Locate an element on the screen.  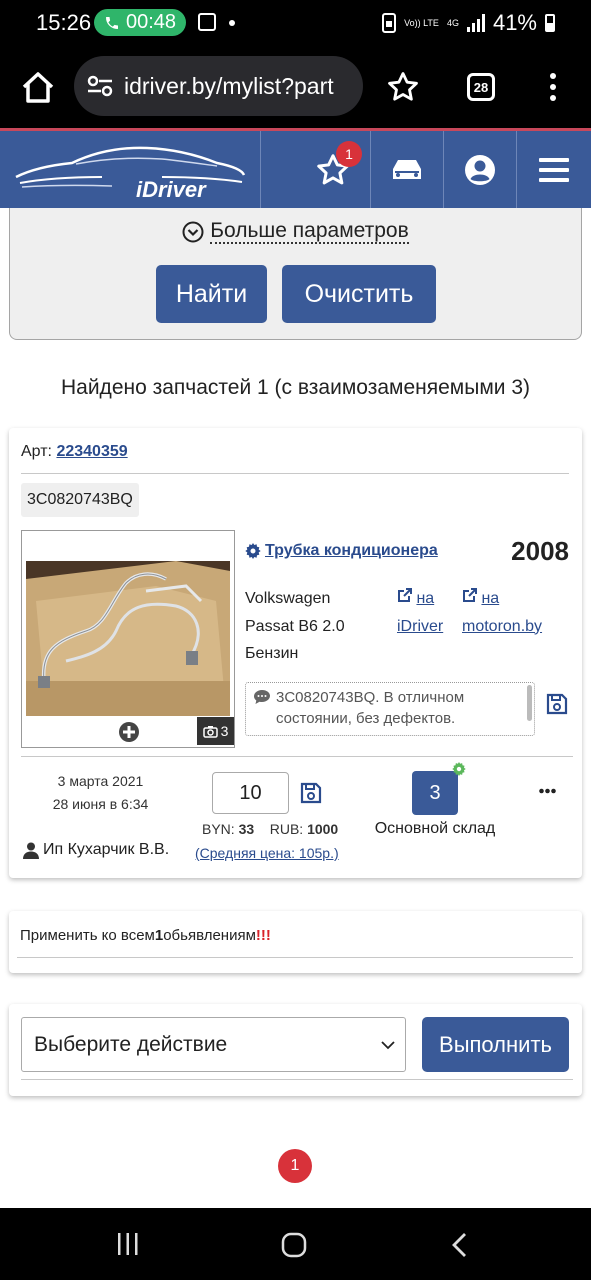
chevron-down-icon is located at coordinates (388, 1045).